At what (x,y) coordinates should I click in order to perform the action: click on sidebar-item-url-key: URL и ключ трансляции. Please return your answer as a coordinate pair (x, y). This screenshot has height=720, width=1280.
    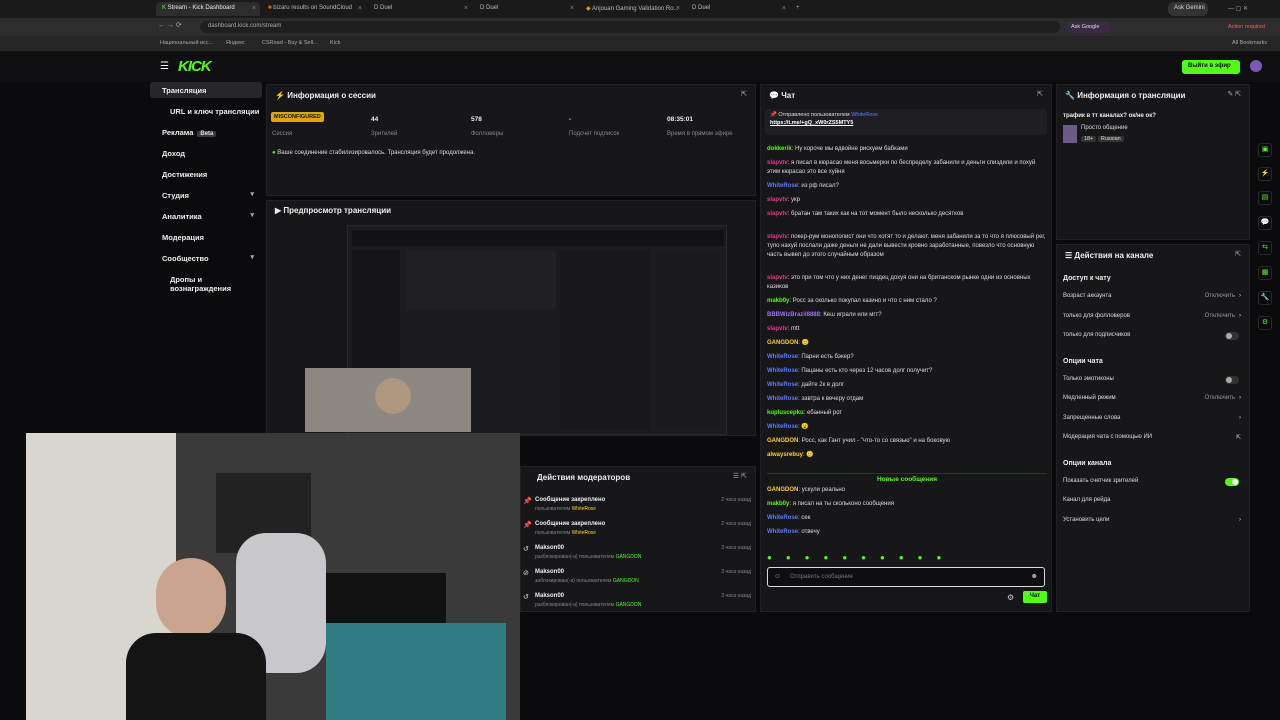
    Looking at the image, I should click on (206, 111).